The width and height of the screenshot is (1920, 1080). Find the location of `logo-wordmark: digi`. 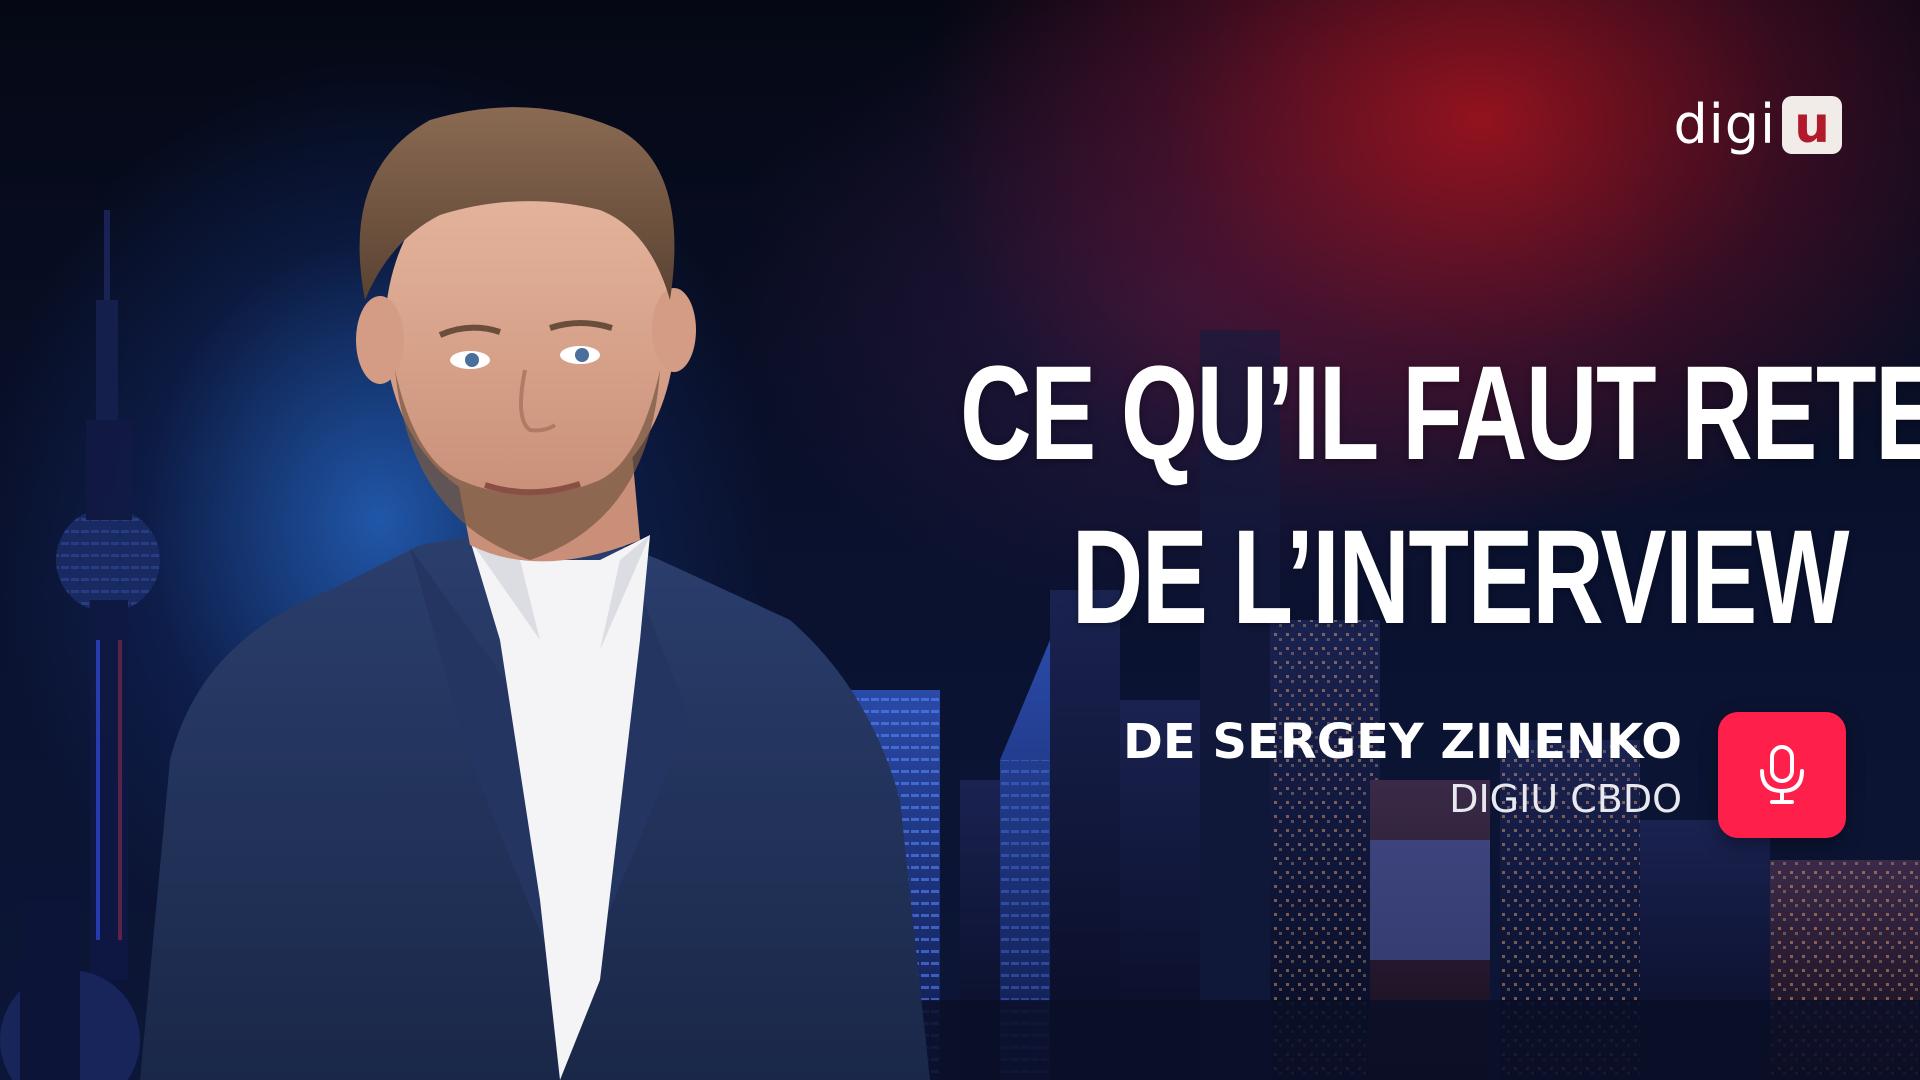

logo-wordmark: digi is located at coordinates (1724, 124).